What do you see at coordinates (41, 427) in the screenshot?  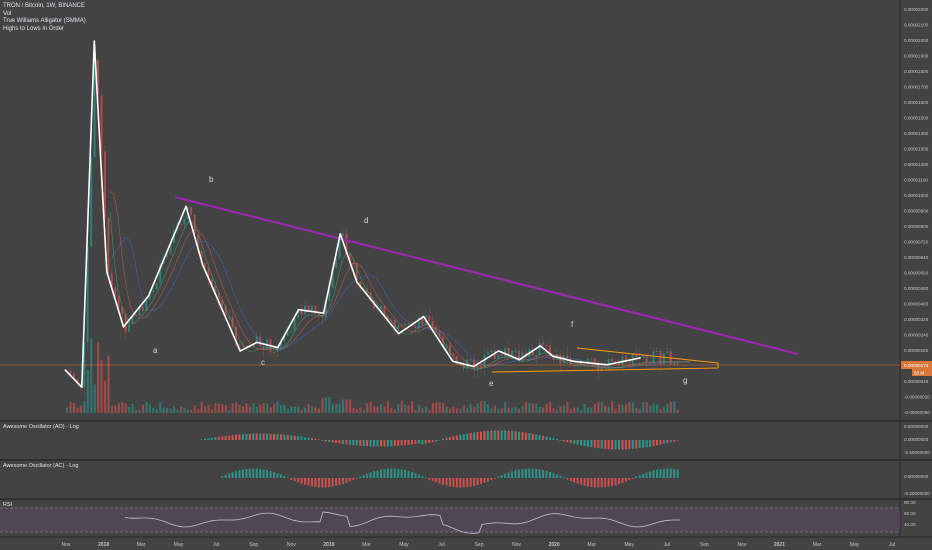 I see `ao-pane-title: Awesome Oscillator (AO) - Log` at bounding box center [41, 427].